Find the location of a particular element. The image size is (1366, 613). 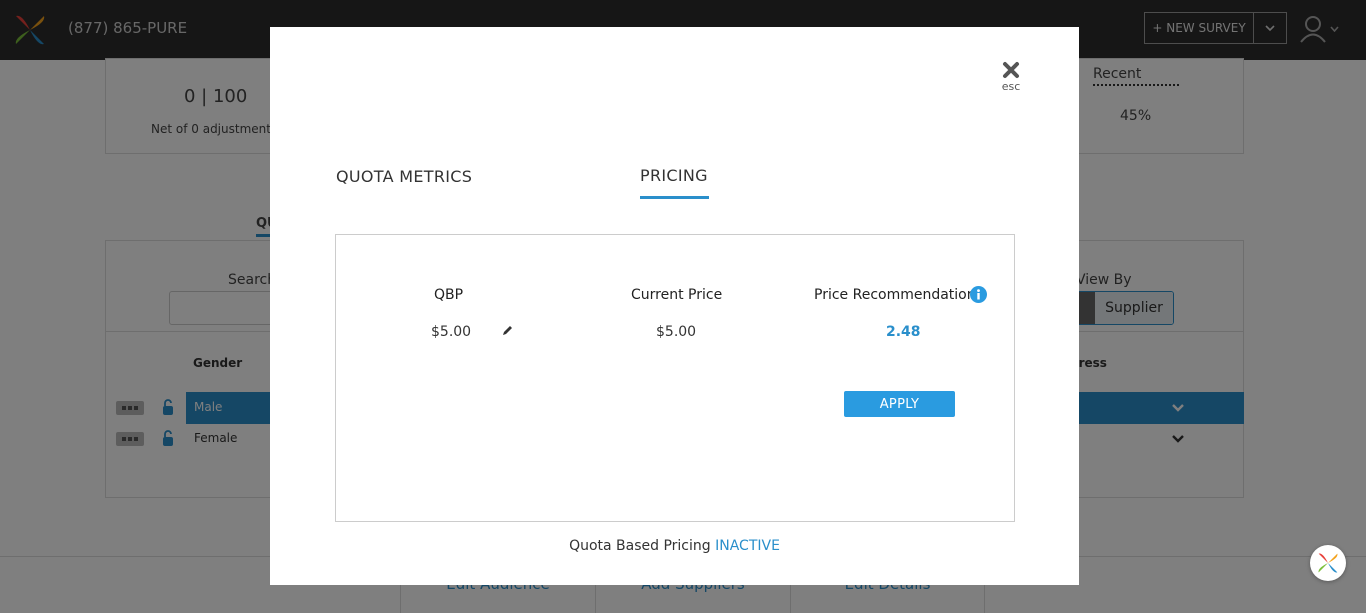

chat-widget-button is located at coordinates (1328, 563).